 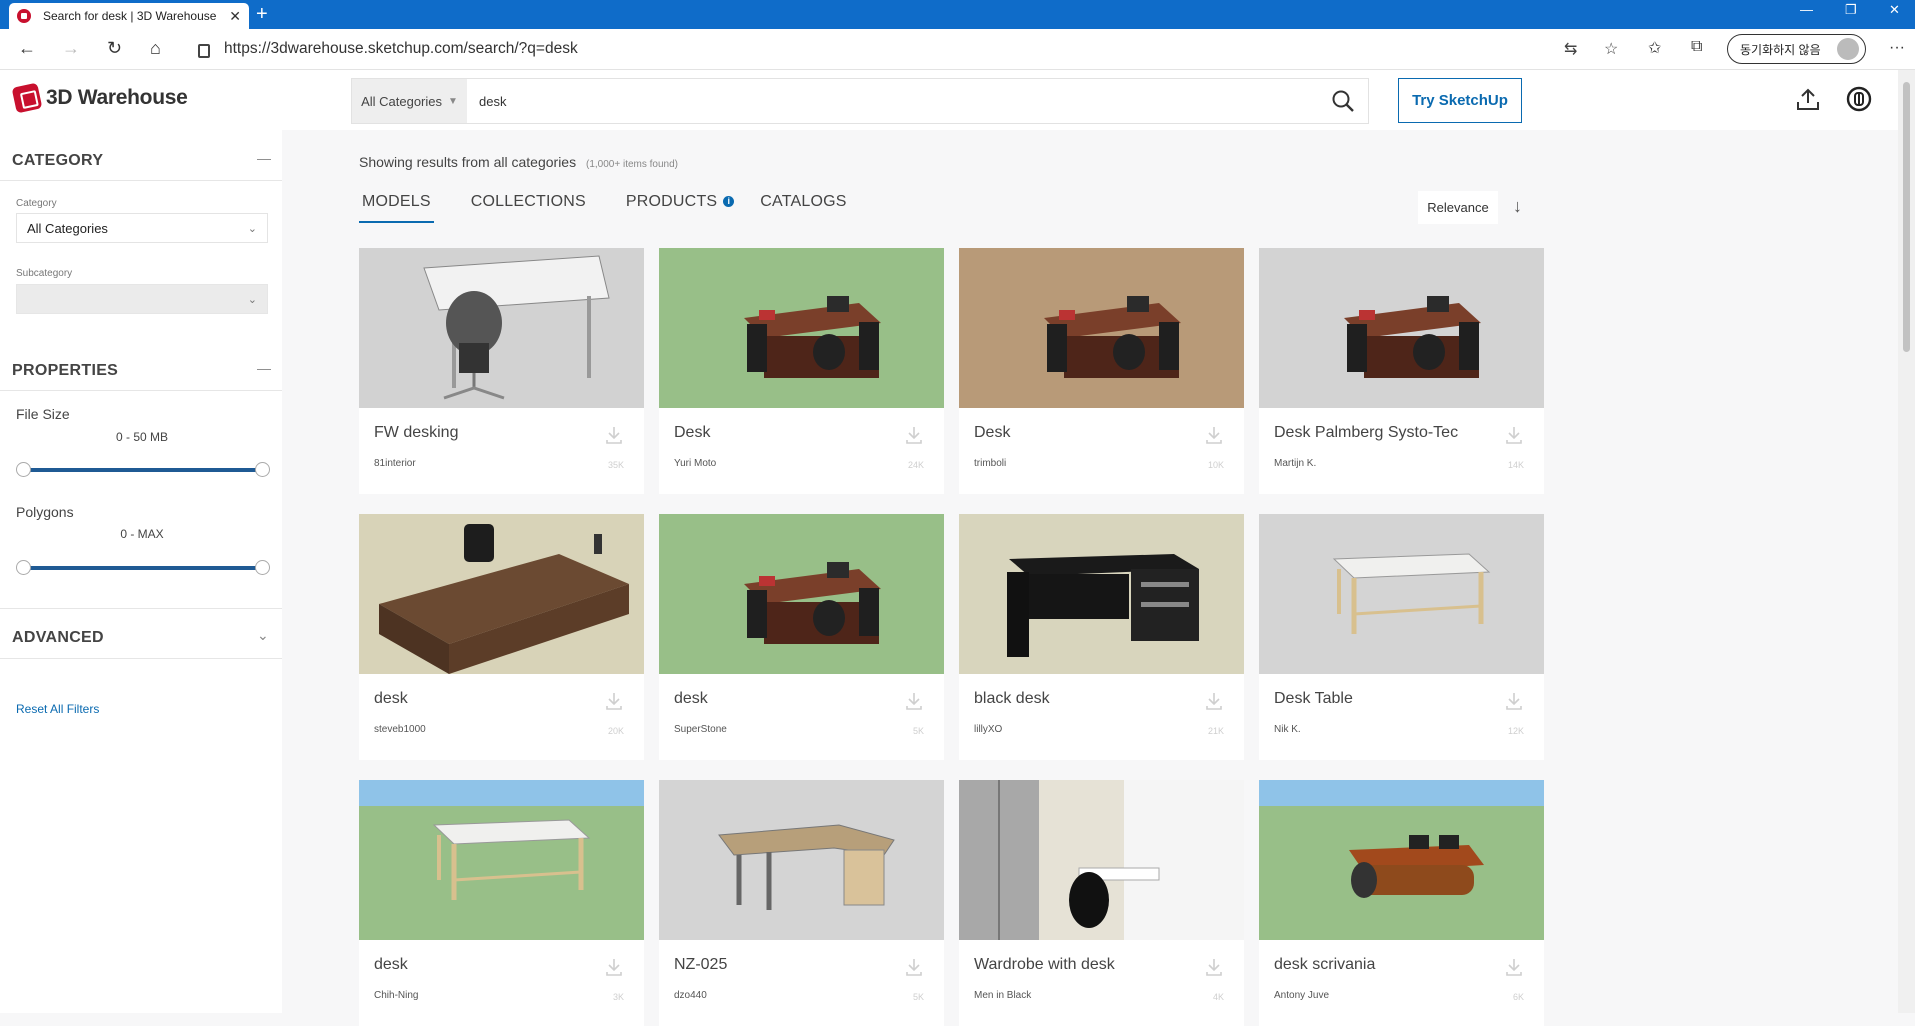 What do you see at coordinates (409, 101) in the screenshot?
I see `category-dropdown: All Categories ▼` at bounding box center [409, 101].